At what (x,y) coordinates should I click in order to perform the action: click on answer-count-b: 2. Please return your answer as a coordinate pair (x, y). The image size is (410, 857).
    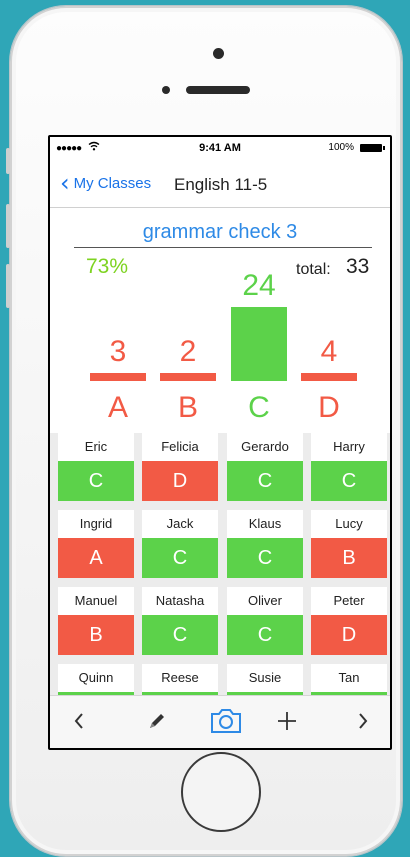
    Looking at the image, I should click on (188, 351).